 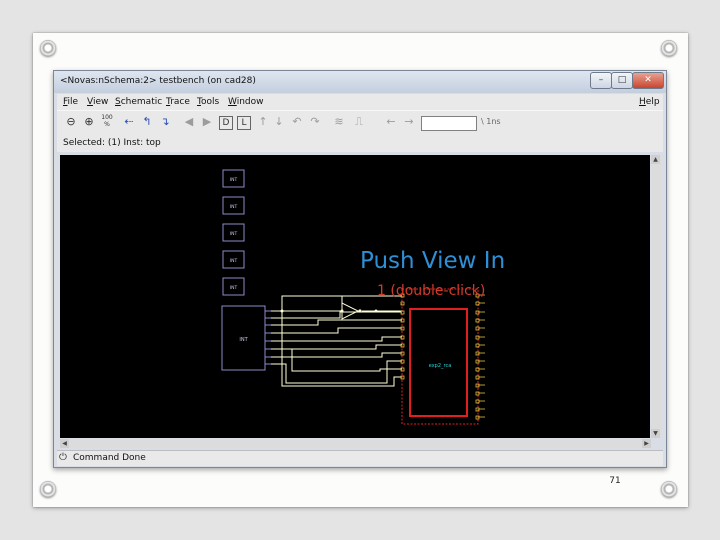 I want to click on menu-file: File, so click(x=70, y=102).